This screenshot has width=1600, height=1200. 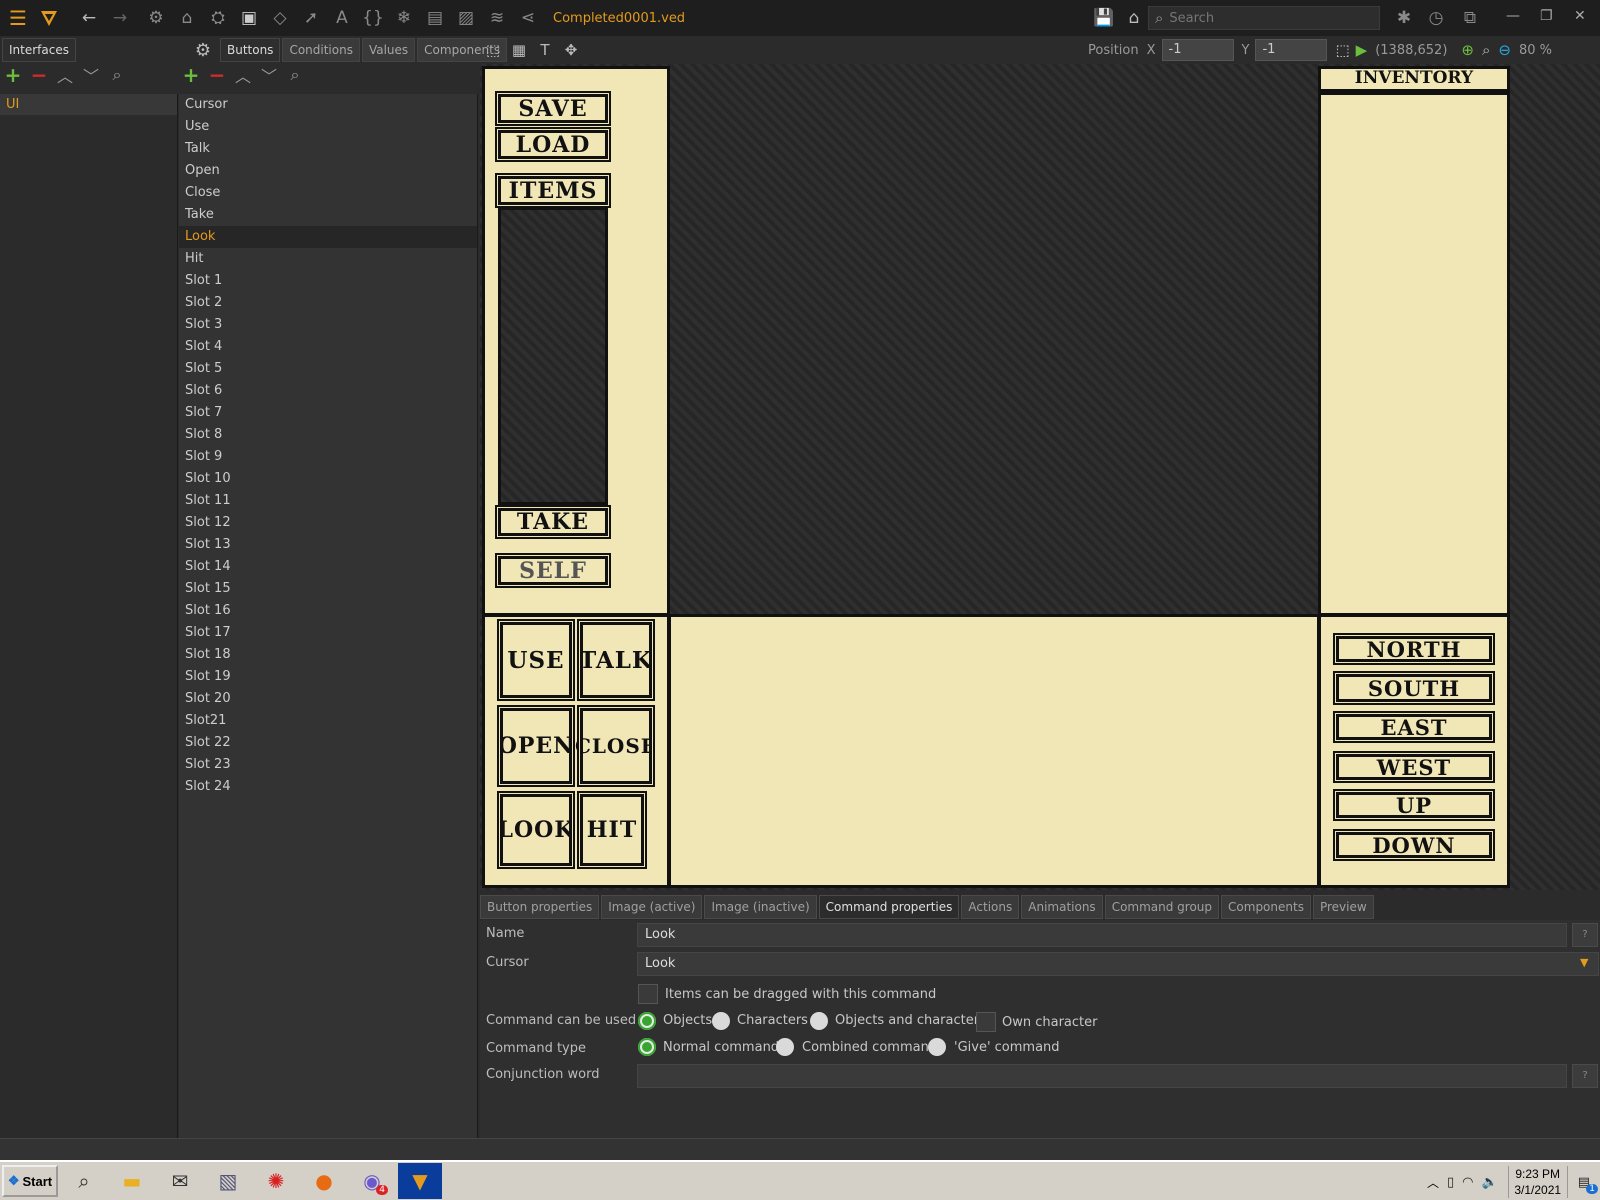 What do you see at coordinates (328, 259) in the screenshot?
I see `list-item: Hit` at bounding box center [328, 259].